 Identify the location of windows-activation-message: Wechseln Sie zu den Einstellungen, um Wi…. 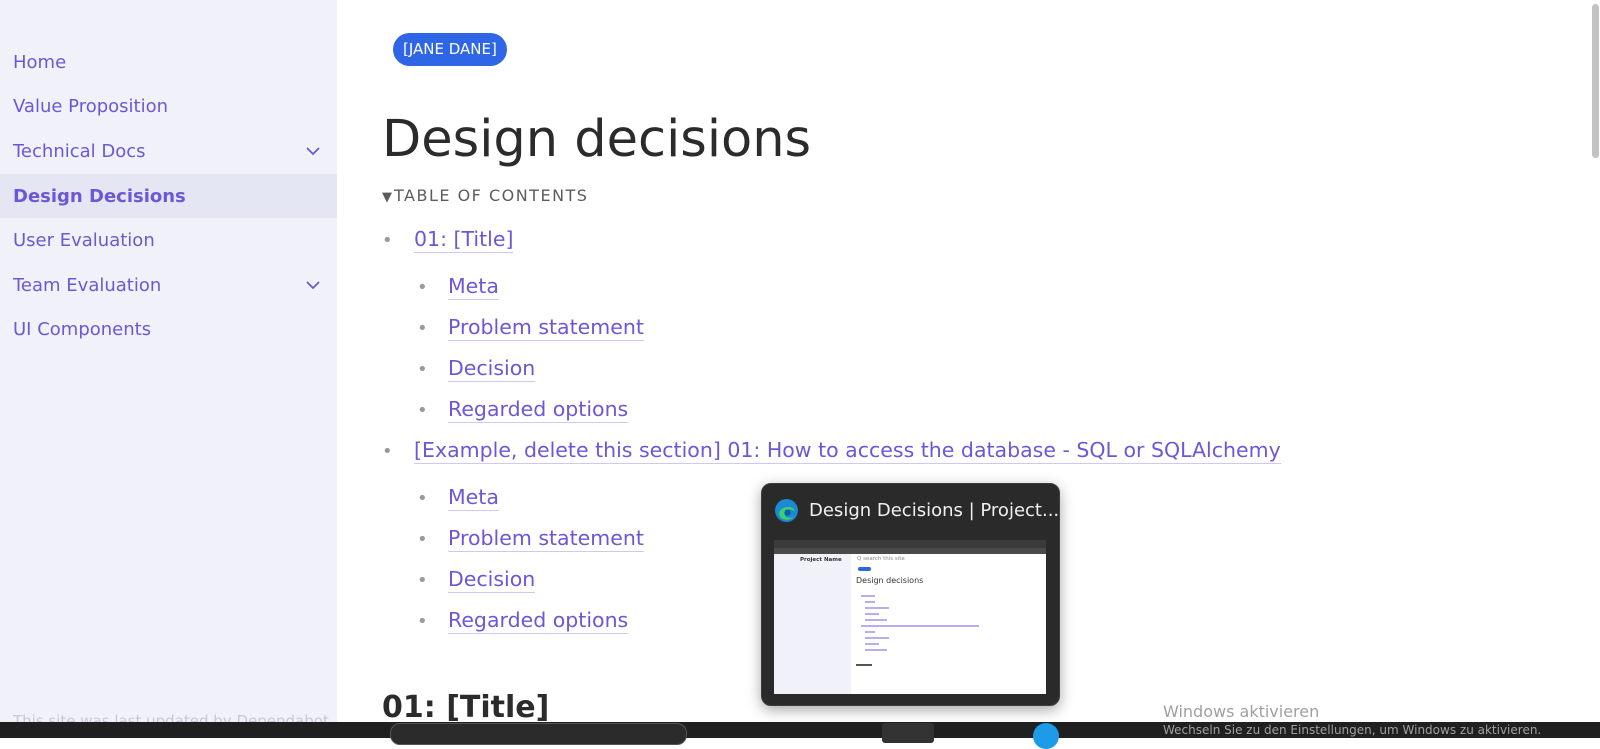
(1352, 730).